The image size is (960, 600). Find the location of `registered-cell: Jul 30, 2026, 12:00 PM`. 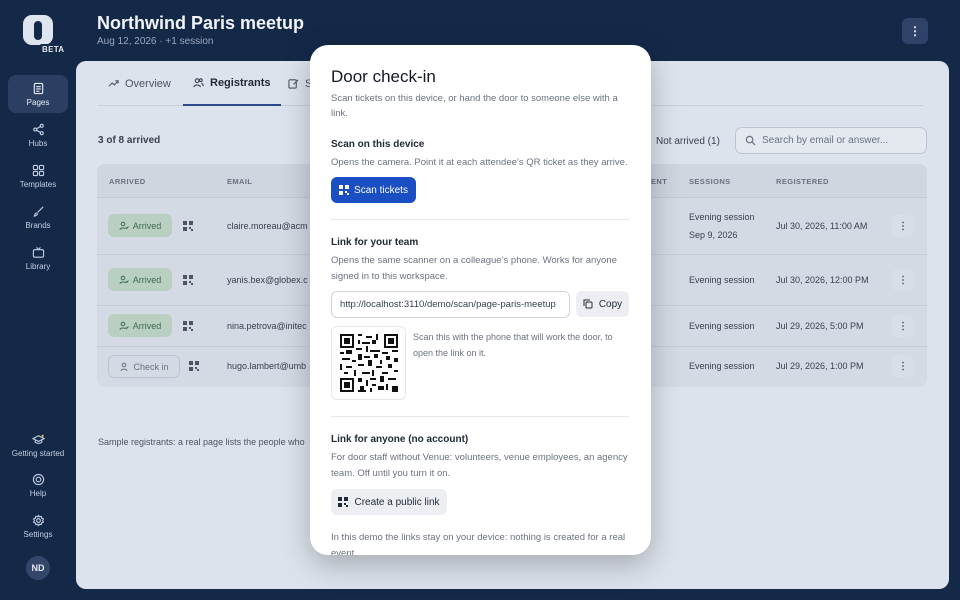

registered-cell: Jul 30, 2026, 12:00 PM is located at coordinates (822, 280).